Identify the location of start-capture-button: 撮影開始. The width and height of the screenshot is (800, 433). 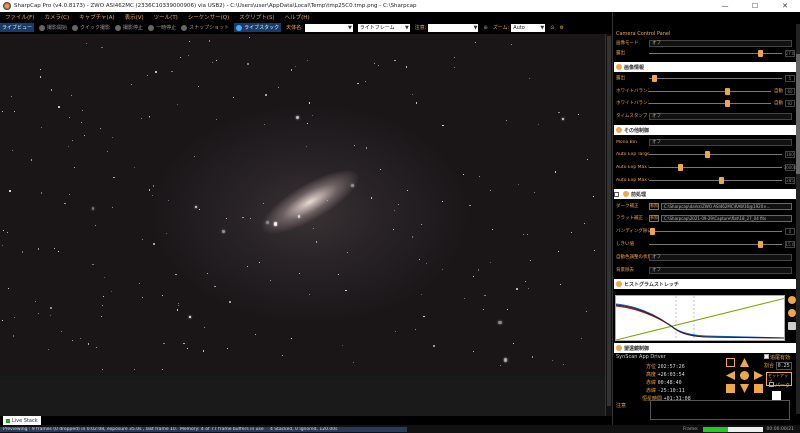
(53, 27).